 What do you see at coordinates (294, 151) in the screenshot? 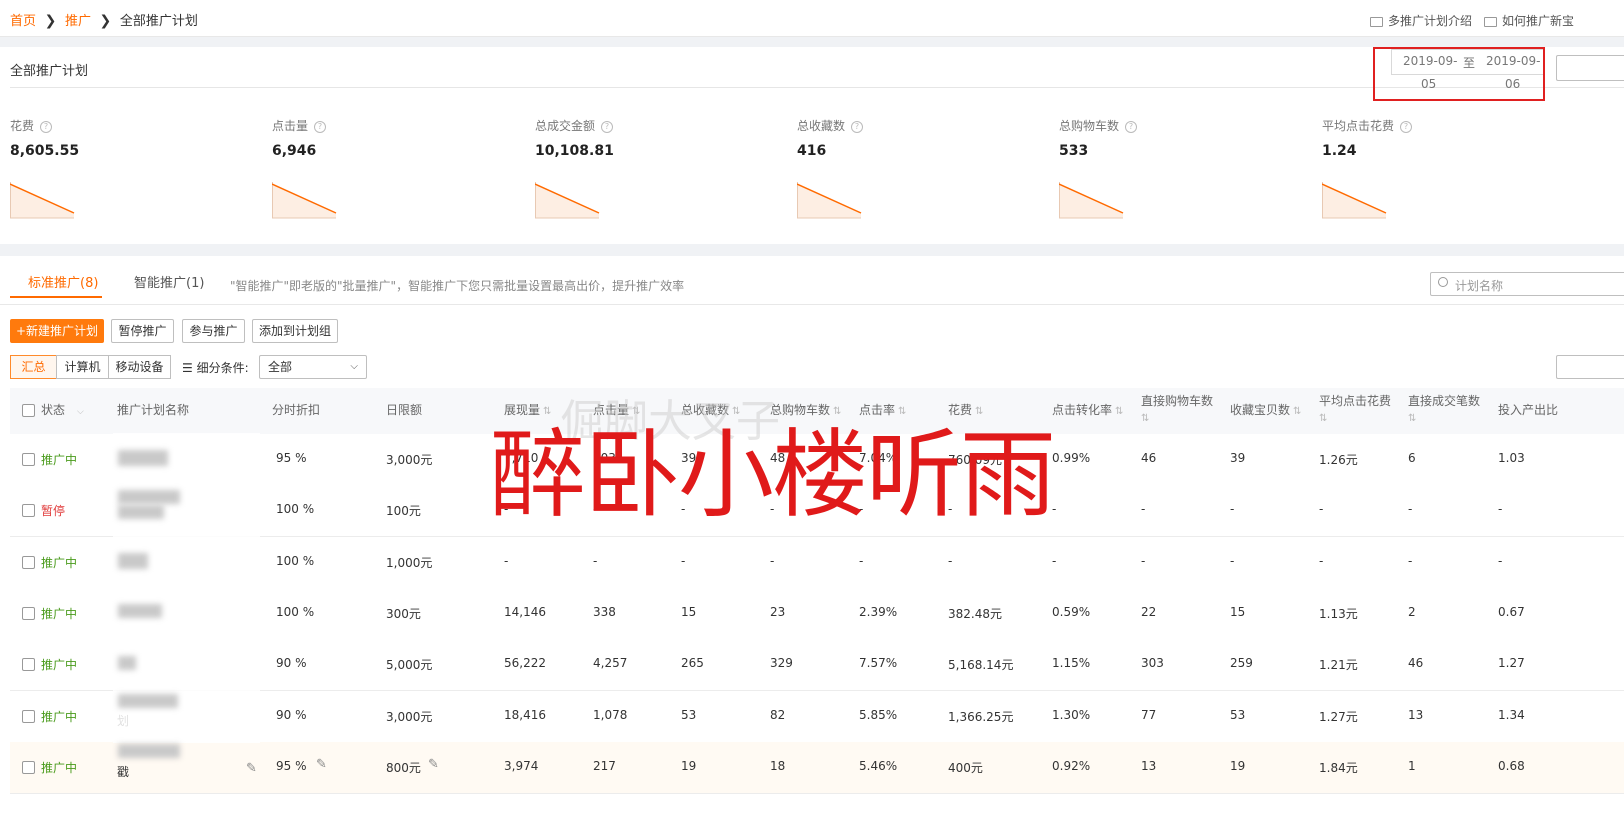
I see `metric-value: 6,946` at bounding box center [294, 151].